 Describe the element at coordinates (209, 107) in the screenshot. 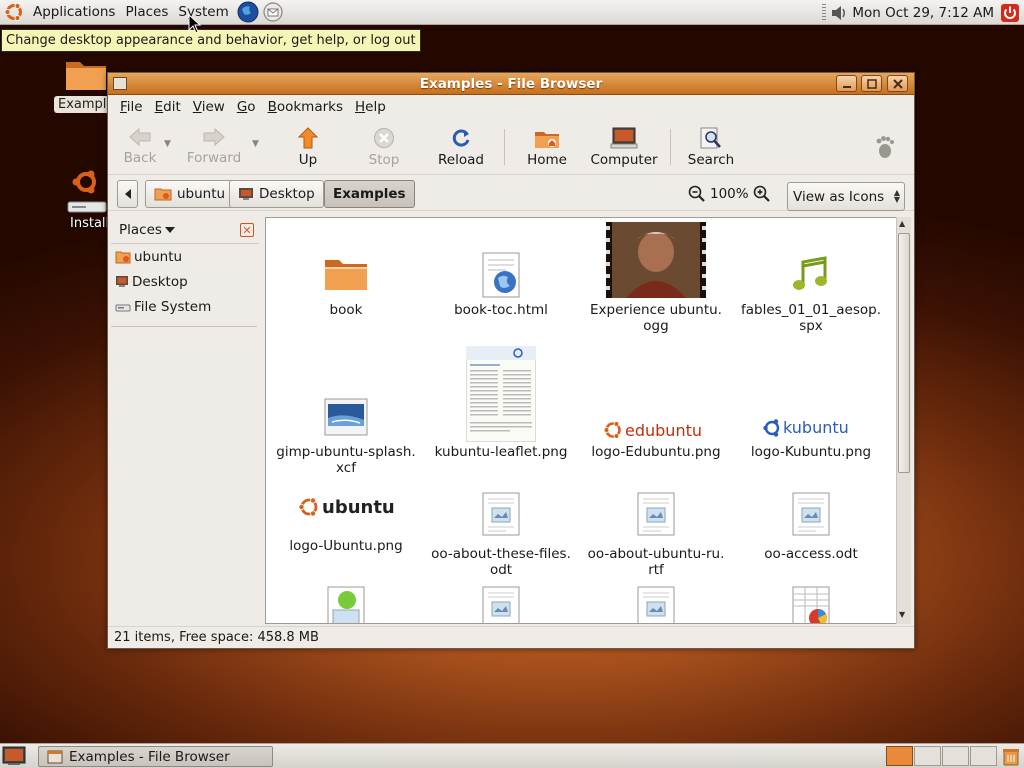

I see `menu-view: View` at that location.